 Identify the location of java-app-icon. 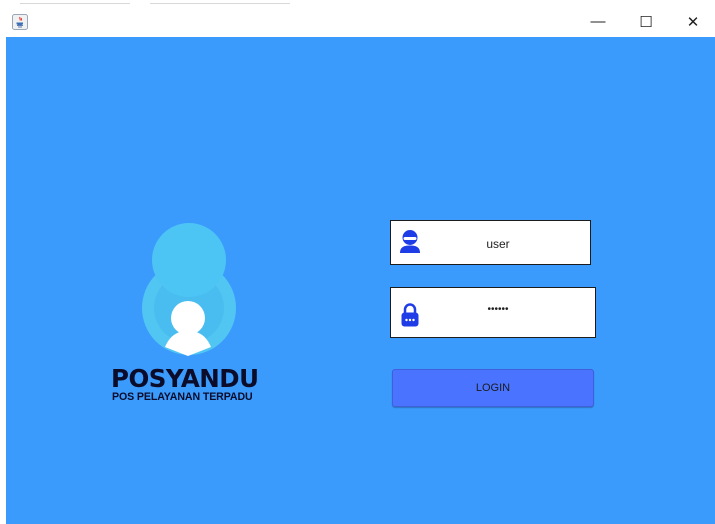
(20, 22).